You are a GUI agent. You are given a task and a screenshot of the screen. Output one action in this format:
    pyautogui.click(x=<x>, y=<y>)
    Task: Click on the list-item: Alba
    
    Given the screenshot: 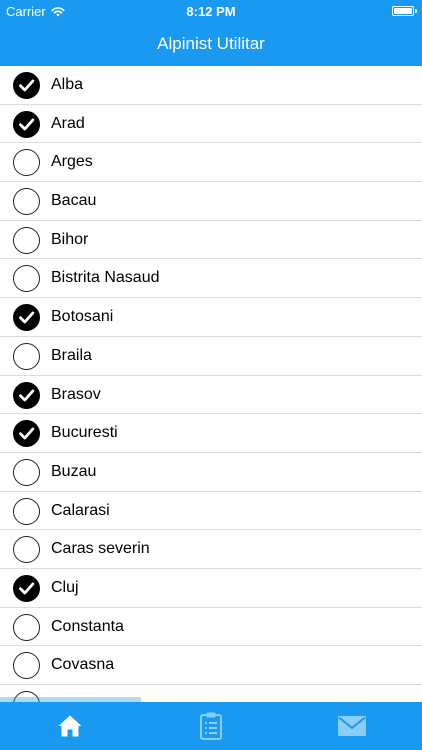 What is the action you would take?
    pyautogui.click(x=211, y=85)
    